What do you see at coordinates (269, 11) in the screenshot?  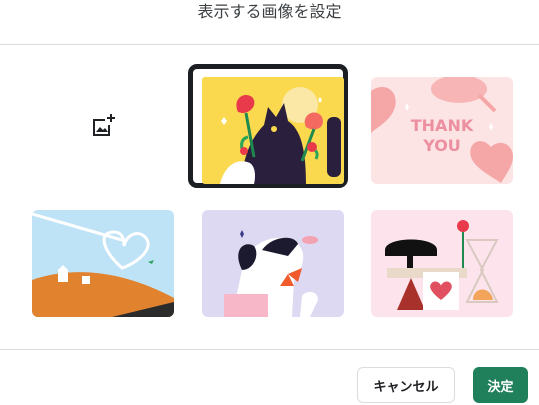 I see `dialog-title: 表示する画像を設定` at bounding box center [269, 11].